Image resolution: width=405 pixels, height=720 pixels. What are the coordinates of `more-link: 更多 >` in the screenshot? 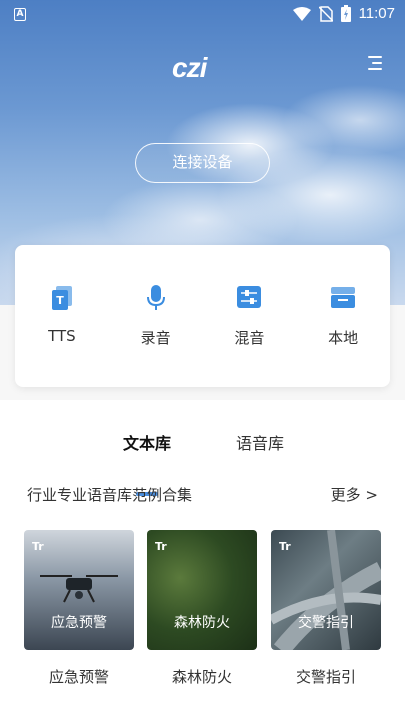 It's located at (354, 494).